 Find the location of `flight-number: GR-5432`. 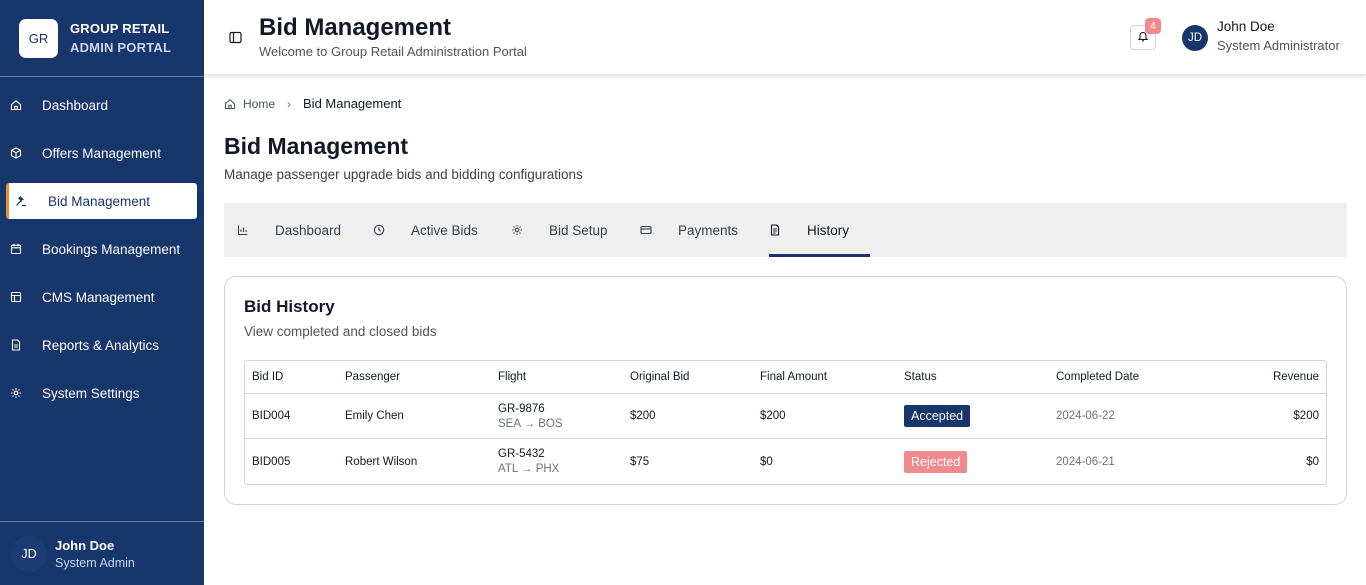

flight-number: GR-5432 is located at coordinates (521, 454).